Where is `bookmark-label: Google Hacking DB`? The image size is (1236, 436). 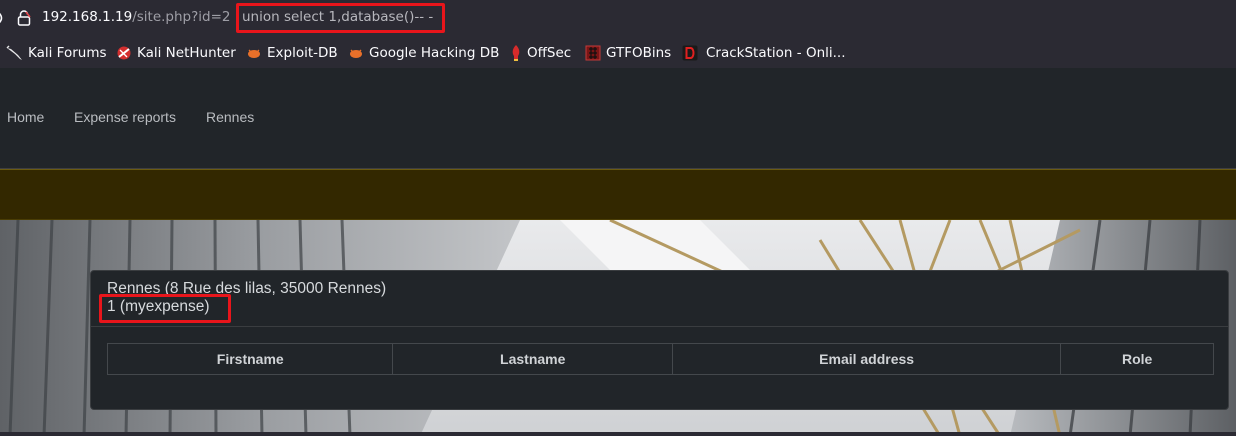 bookmark-label: Google Hacking DB is located at coordinates (434, 53).